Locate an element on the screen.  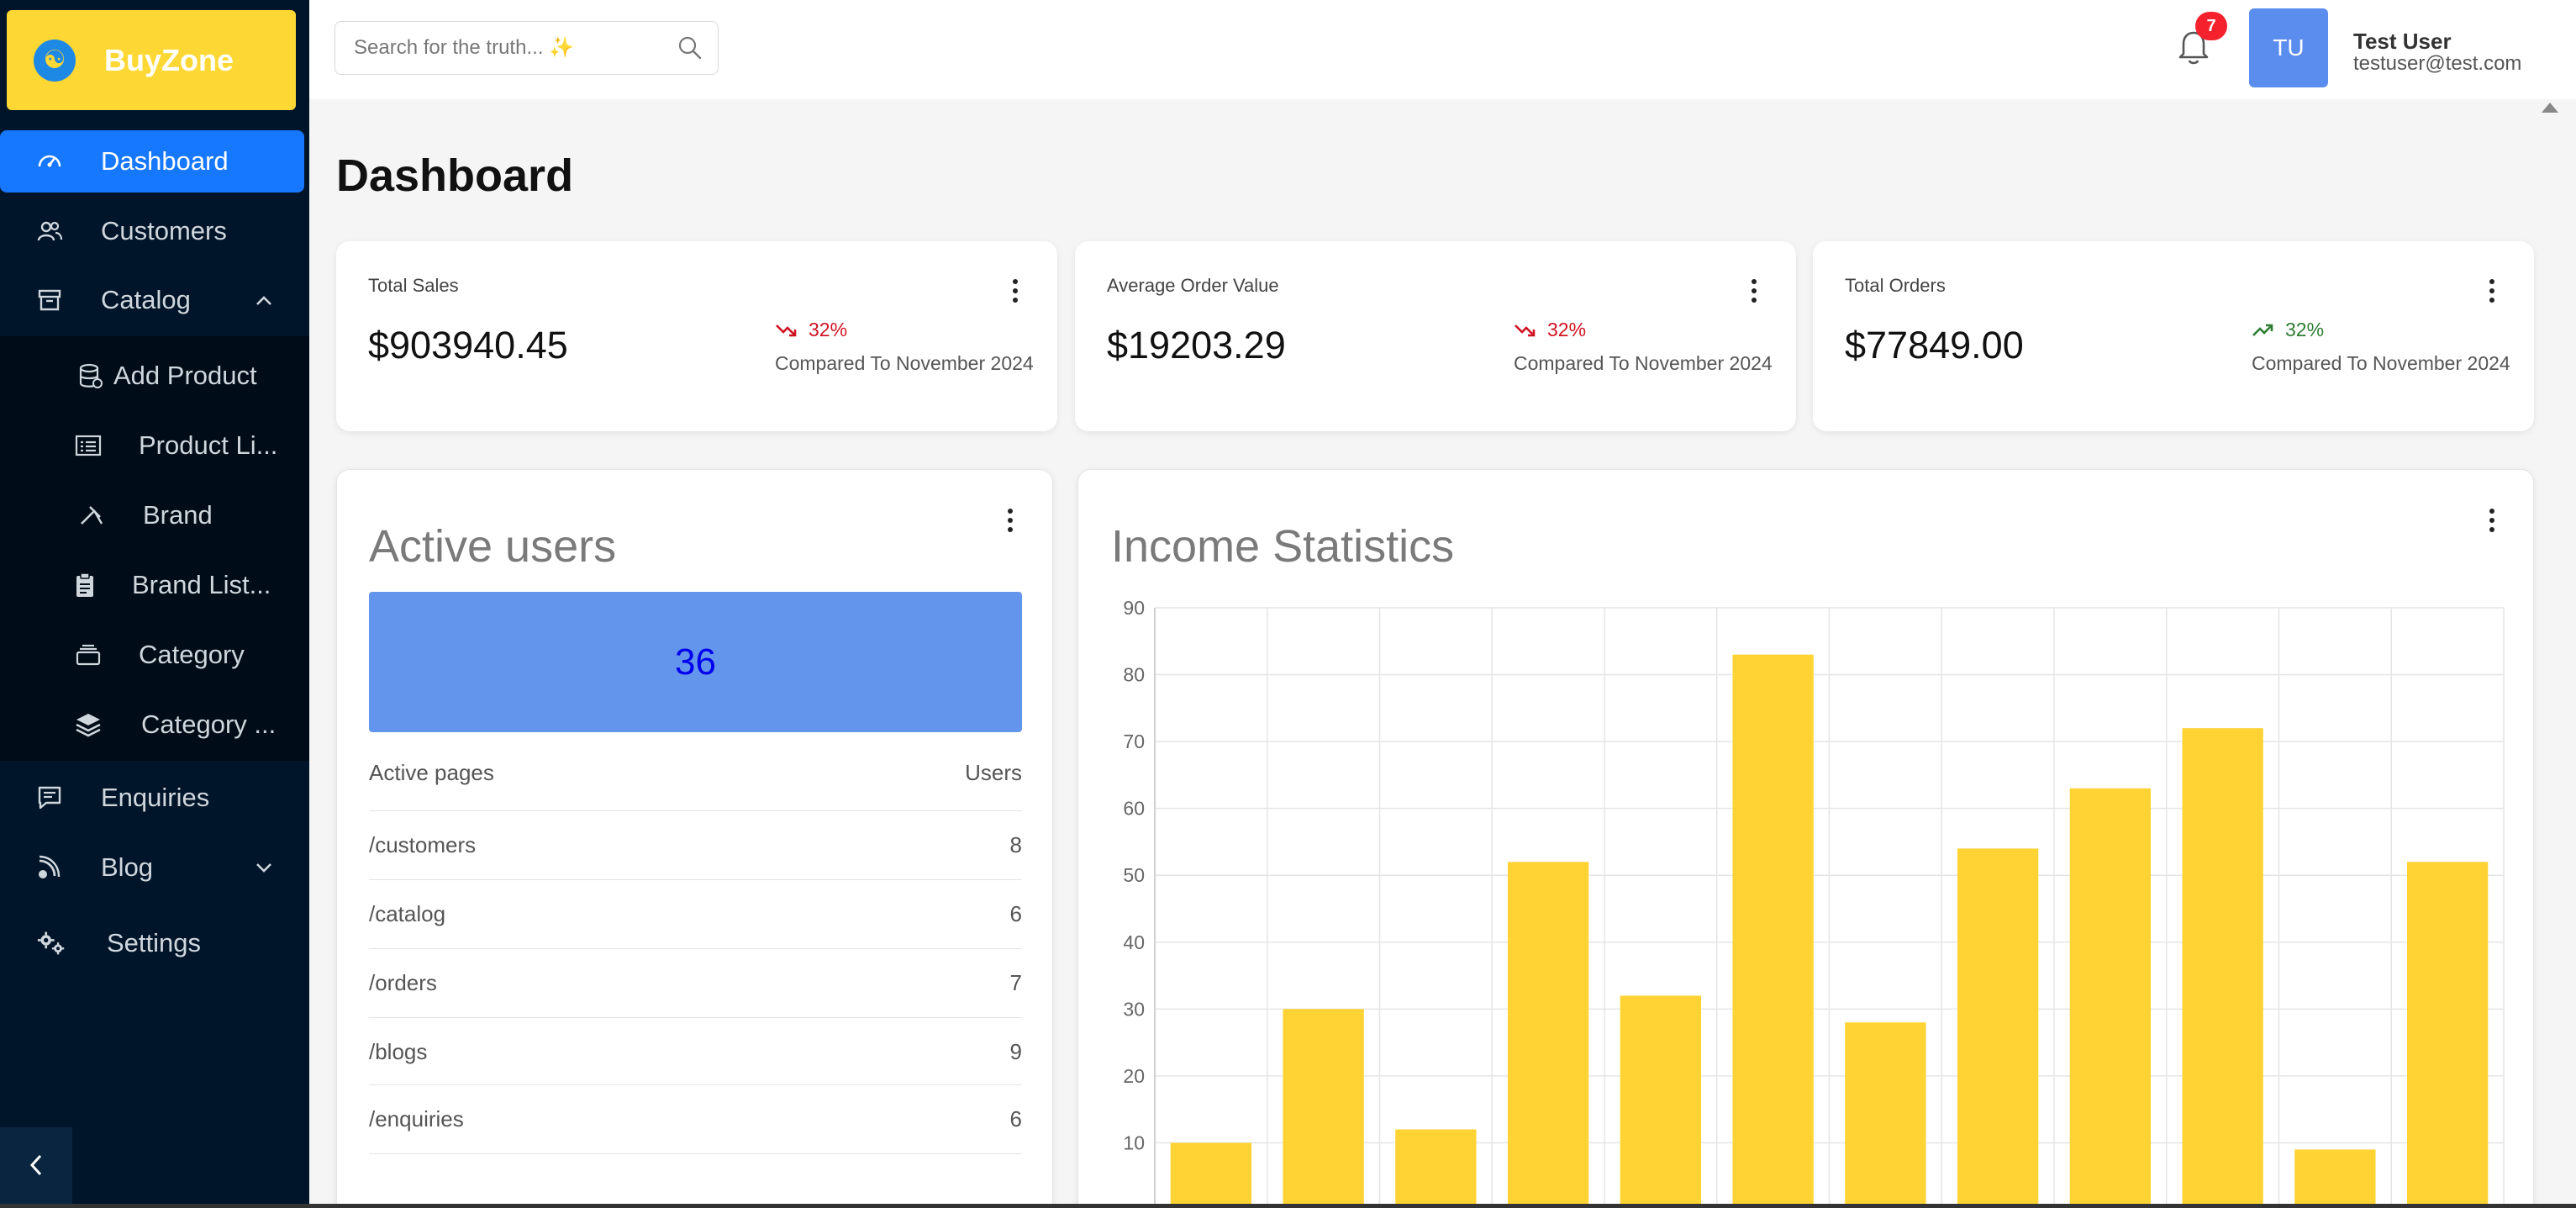
table-row: /enquiries 6 is located at coordinates (695, 1118).